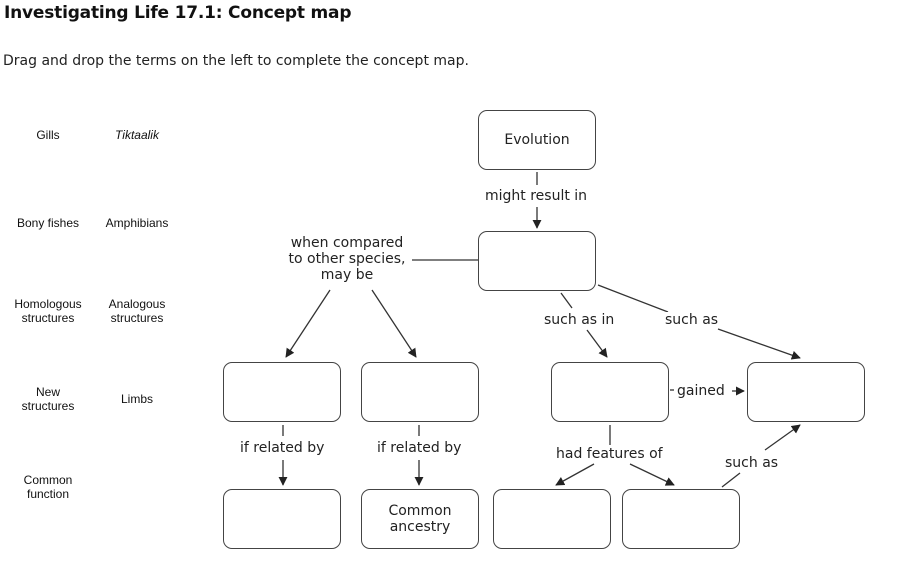 This screenshot has height=568, width=901. What do you see at coordinates (420, 392) in the screenshot?
I see `drop-zone-compare-right` at bounding box center [420, 392].